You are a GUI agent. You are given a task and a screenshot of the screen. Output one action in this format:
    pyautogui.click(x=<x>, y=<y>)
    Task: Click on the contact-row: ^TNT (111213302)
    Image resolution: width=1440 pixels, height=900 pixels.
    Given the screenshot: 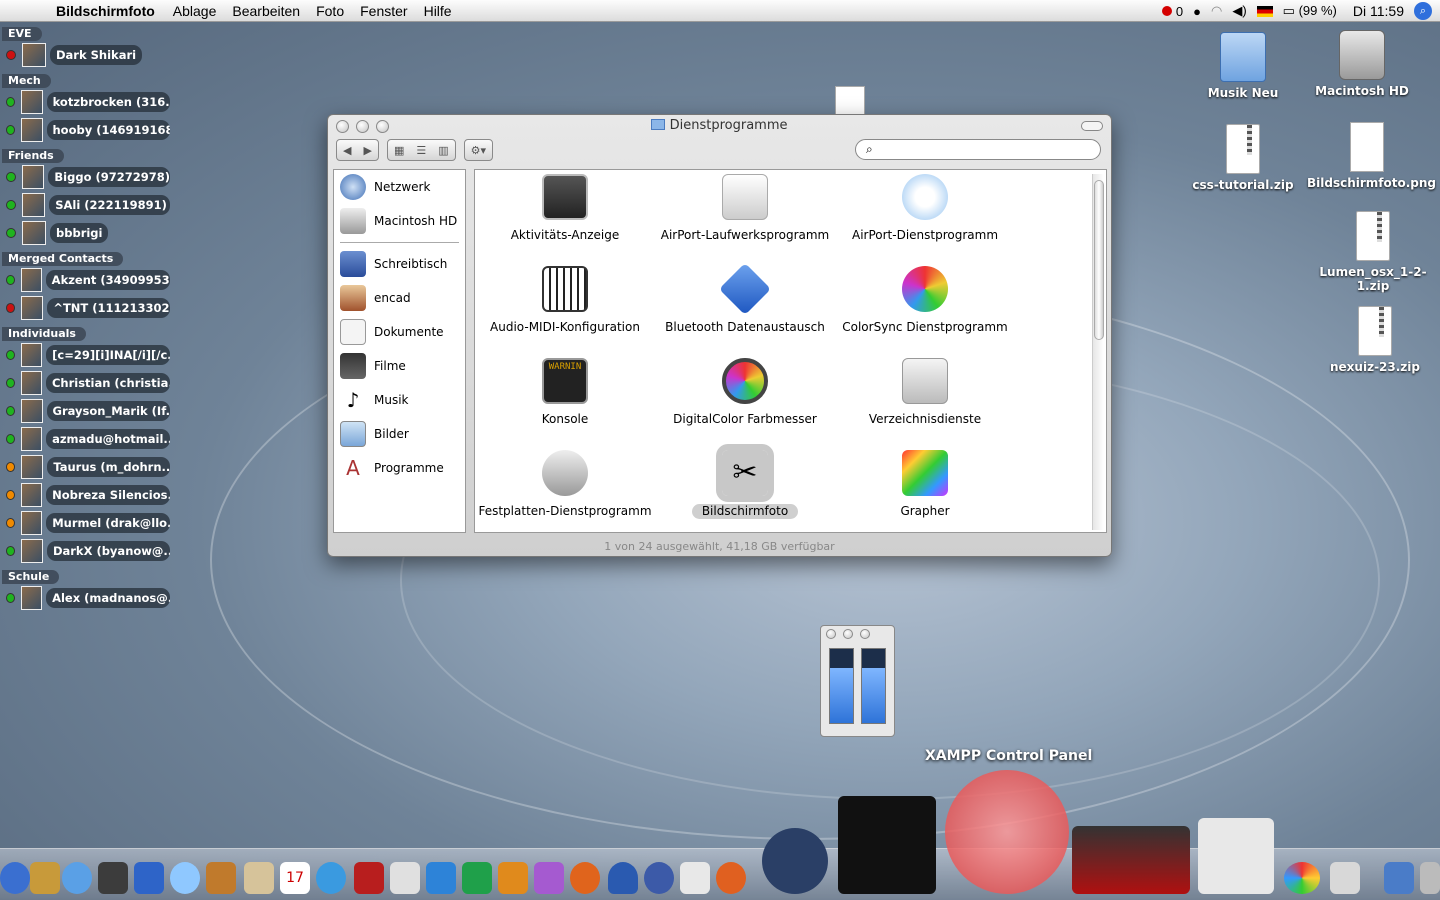 What is the action you would take?
    pyautogui.click(x=88, y=308)
    